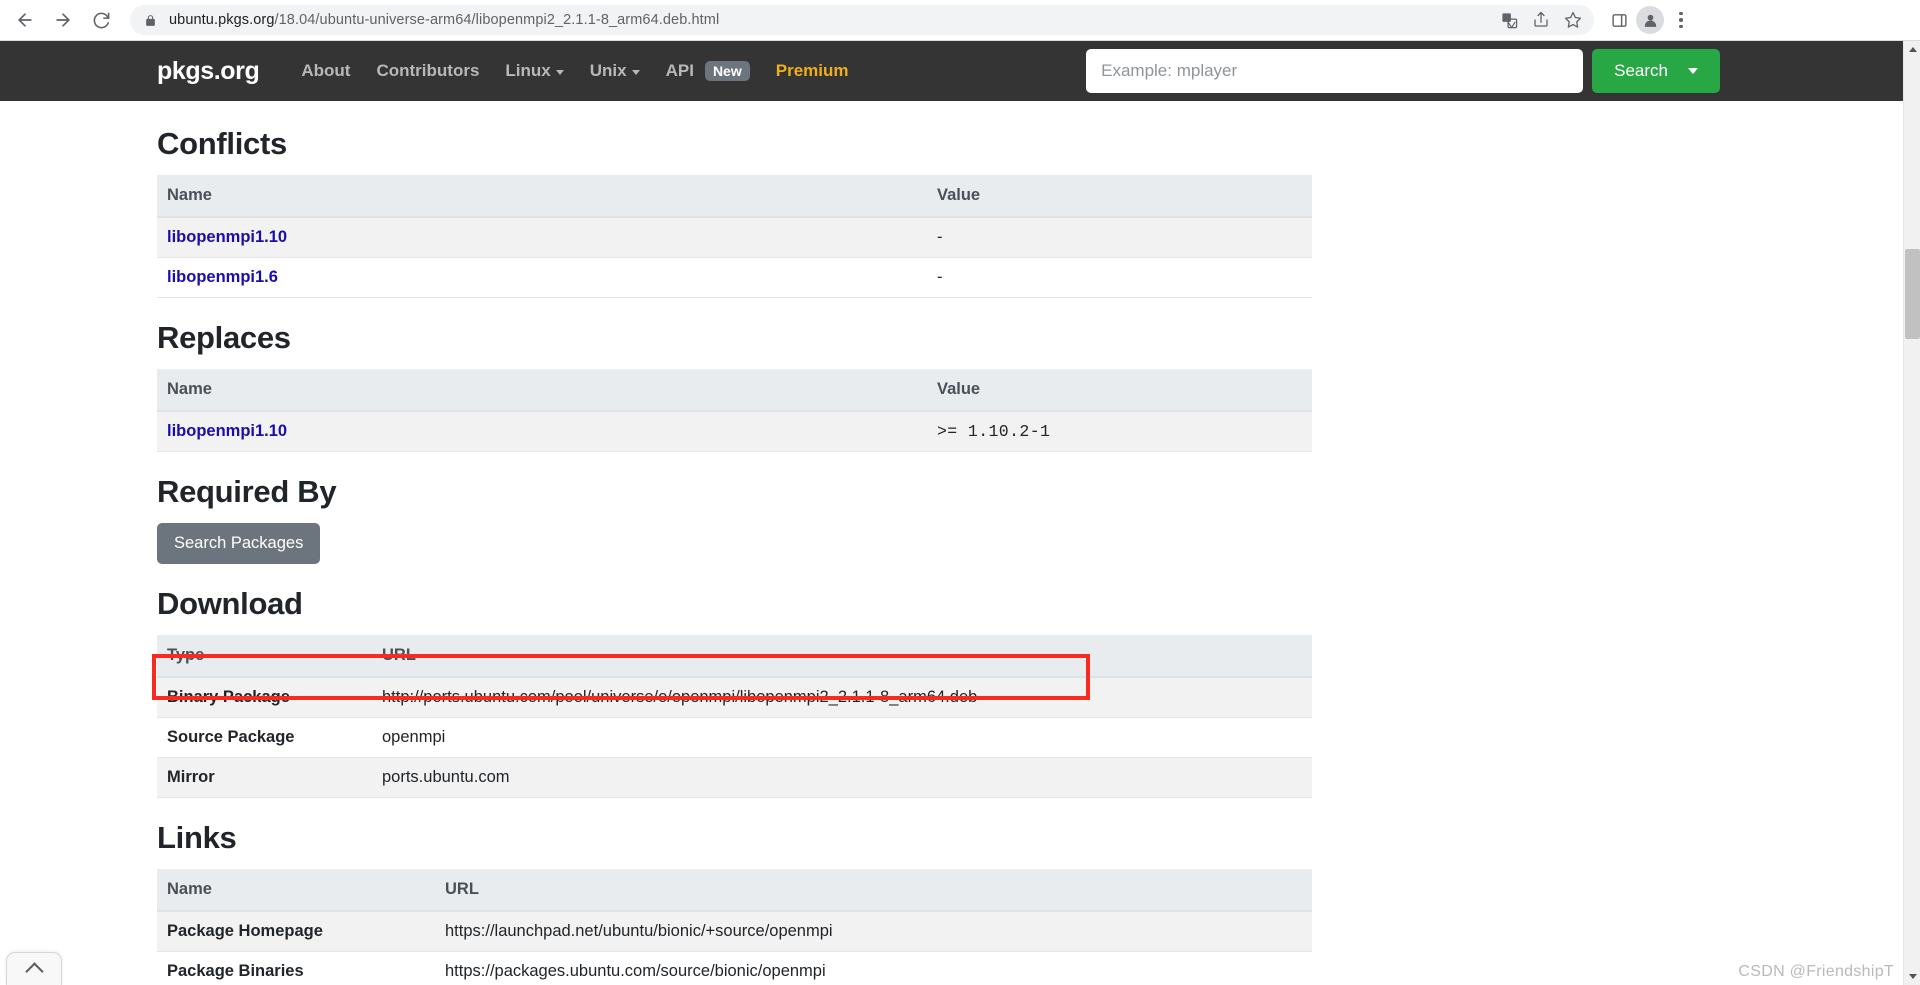  I want to click on nav-label-contributors: Contributors, so click(428, 70).